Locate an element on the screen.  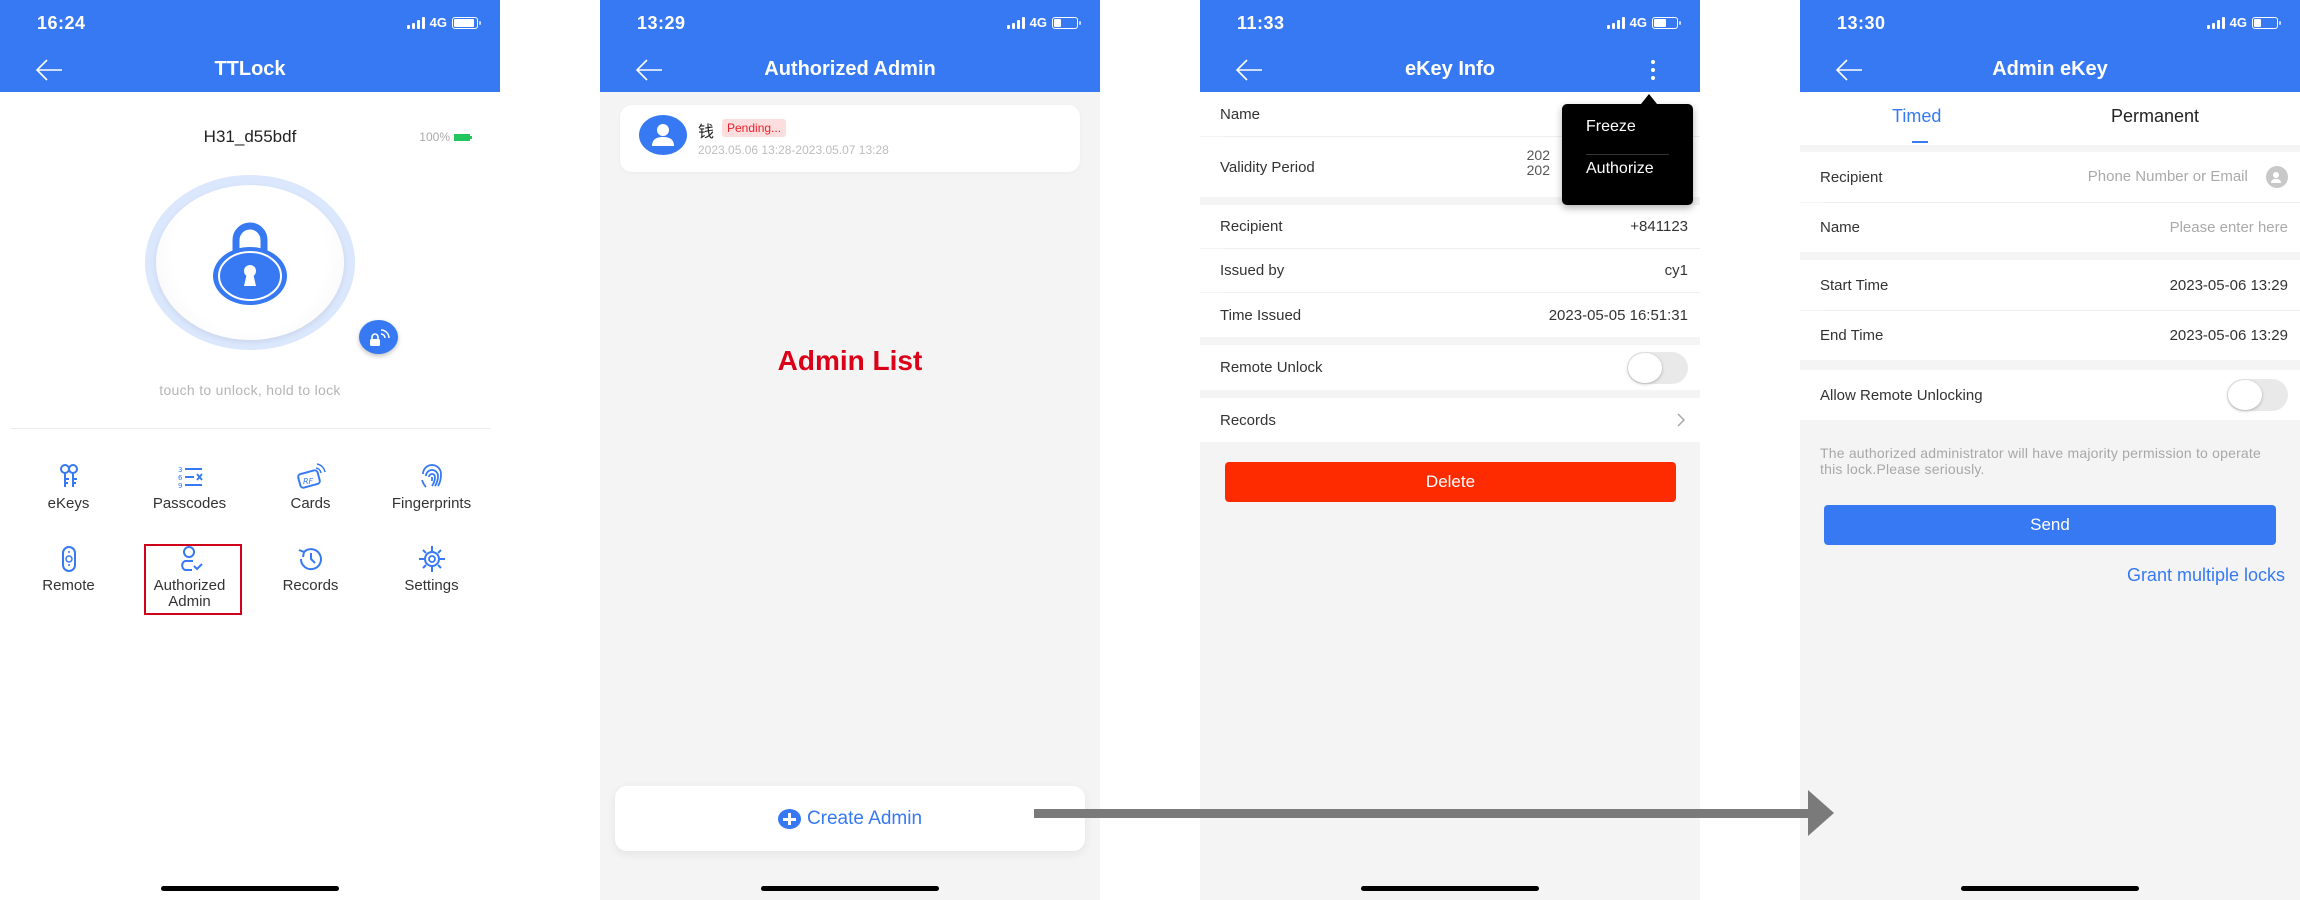
unlock-button is located at coordinates (250, 262).